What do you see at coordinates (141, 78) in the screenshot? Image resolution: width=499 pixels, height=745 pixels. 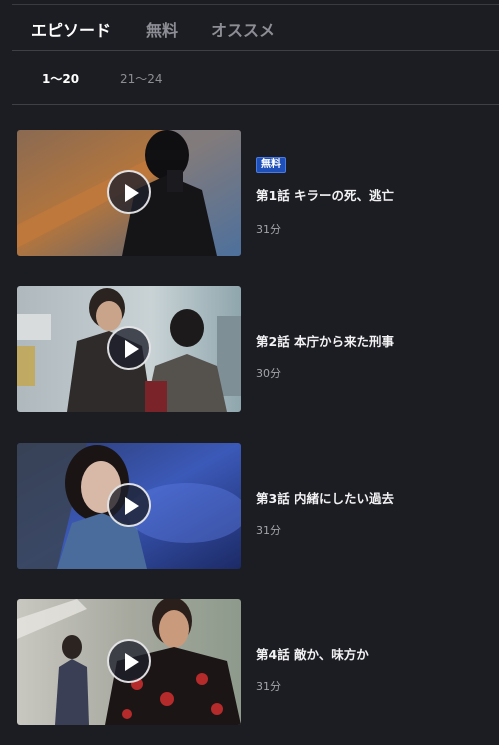 I see `range-21-24: 21〜24` at bounding box center [141, 78].